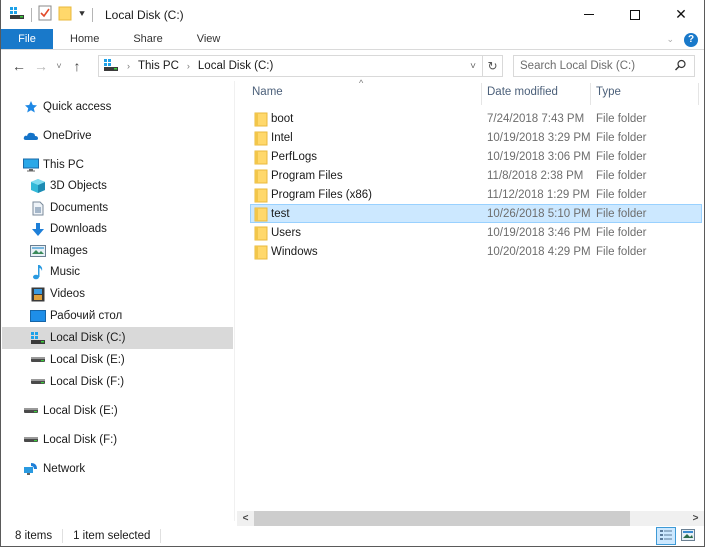 The height and width of the screenshot is (547, 705). What do you see at coordinates (117, 186) in the screenshot?
I see `sidebar-item-3d-objects: 3D Objects` at bounding box center [117, 186].